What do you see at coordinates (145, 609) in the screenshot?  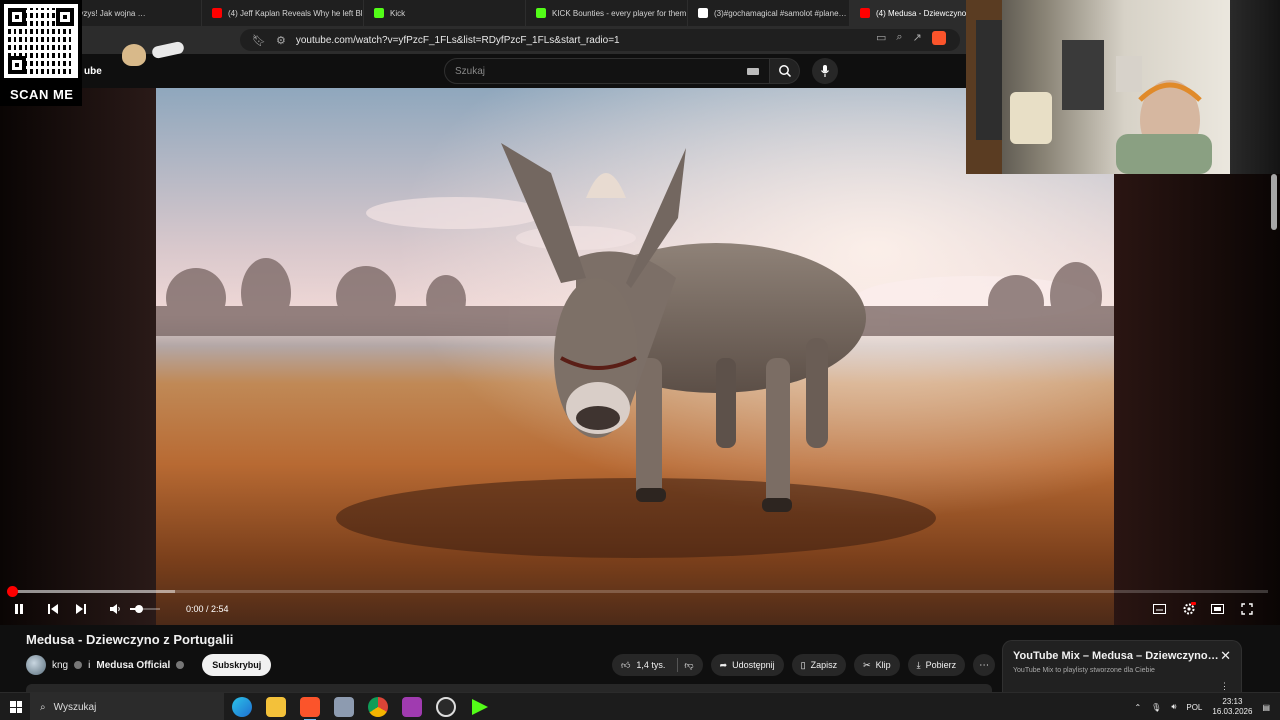 I see `volume-slider` at bounding box center [145, 609].